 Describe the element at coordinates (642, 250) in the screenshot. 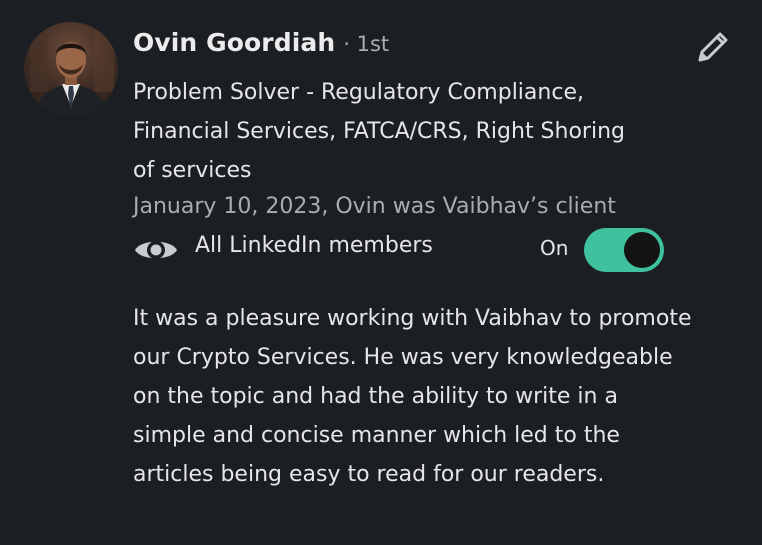

I see `toggle-knob` at that location.